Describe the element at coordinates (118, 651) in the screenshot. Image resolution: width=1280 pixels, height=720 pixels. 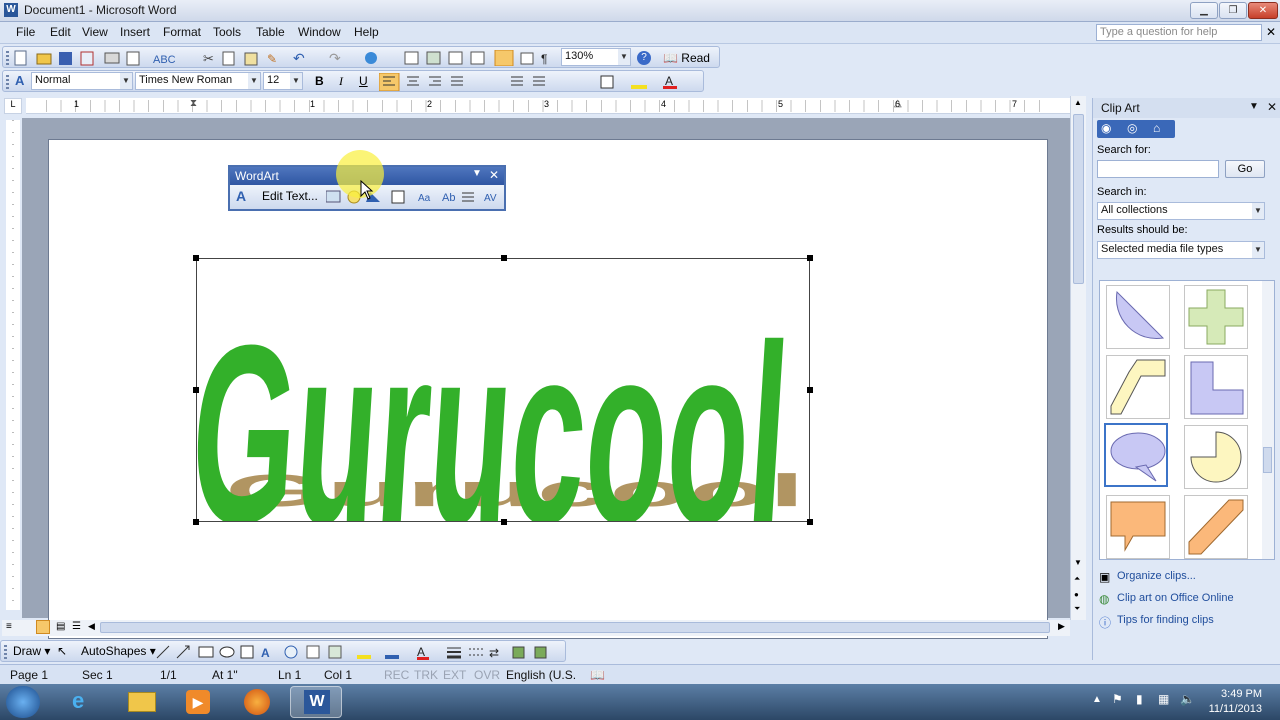
I see `autoshapes-menu-button: AutoShapes ▾` at that location.